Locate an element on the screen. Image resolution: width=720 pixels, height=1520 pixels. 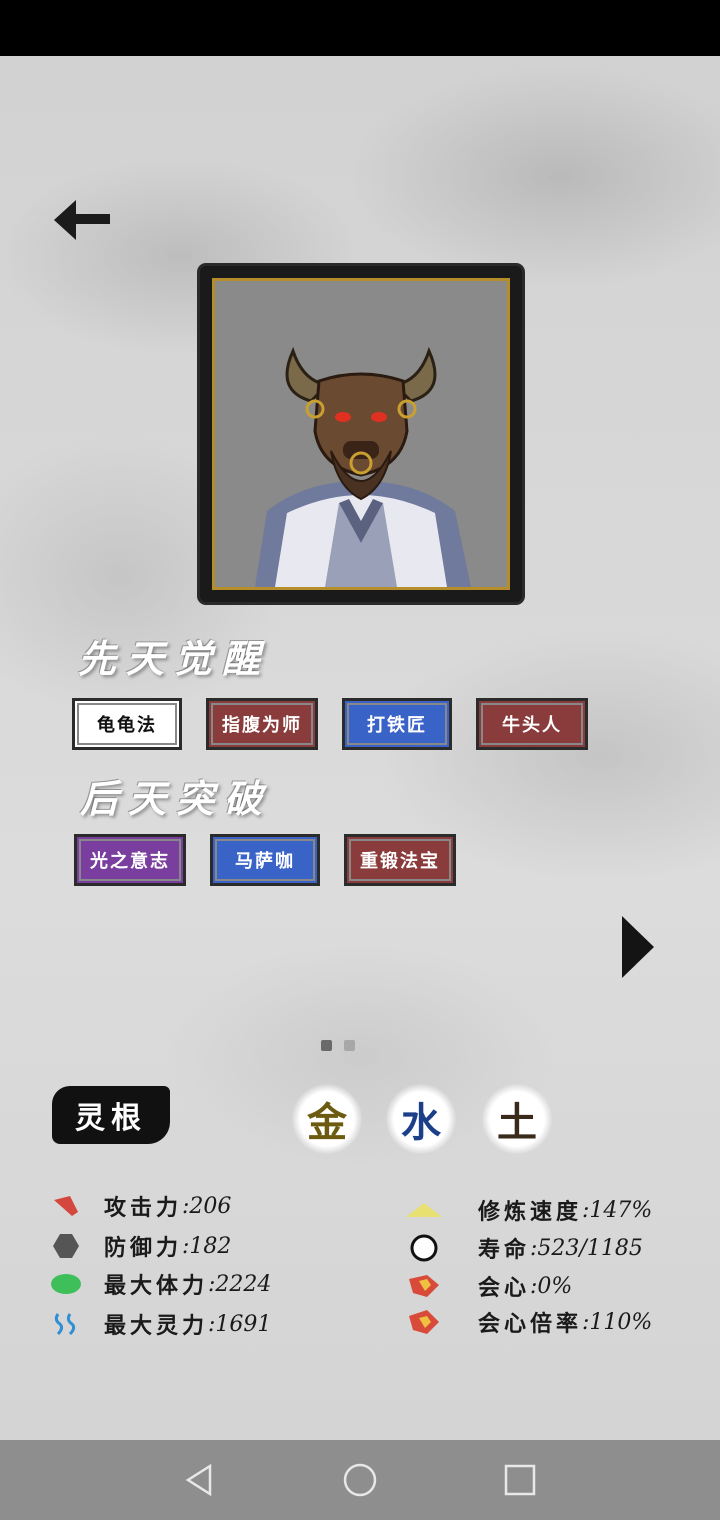
portrait-image is located at coordinates (361, 434).